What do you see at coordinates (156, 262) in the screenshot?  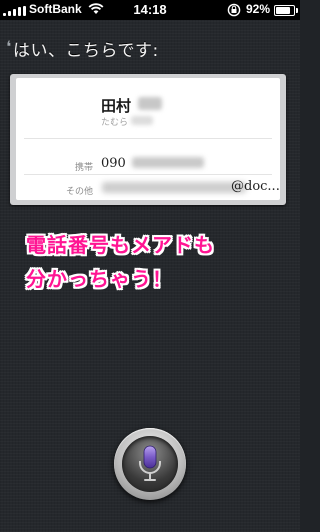 I see `caption-overlay: 電話番号もメアドも 分かっちゃう！` at bounding box center [156, 262].